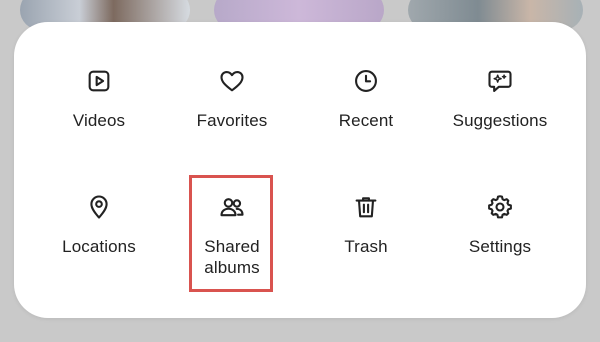 The image size is (600, 342). Describe the element at coordinates (232, 98) in the screenshot. I see `menu-item-favorites: Favorites` at that location.